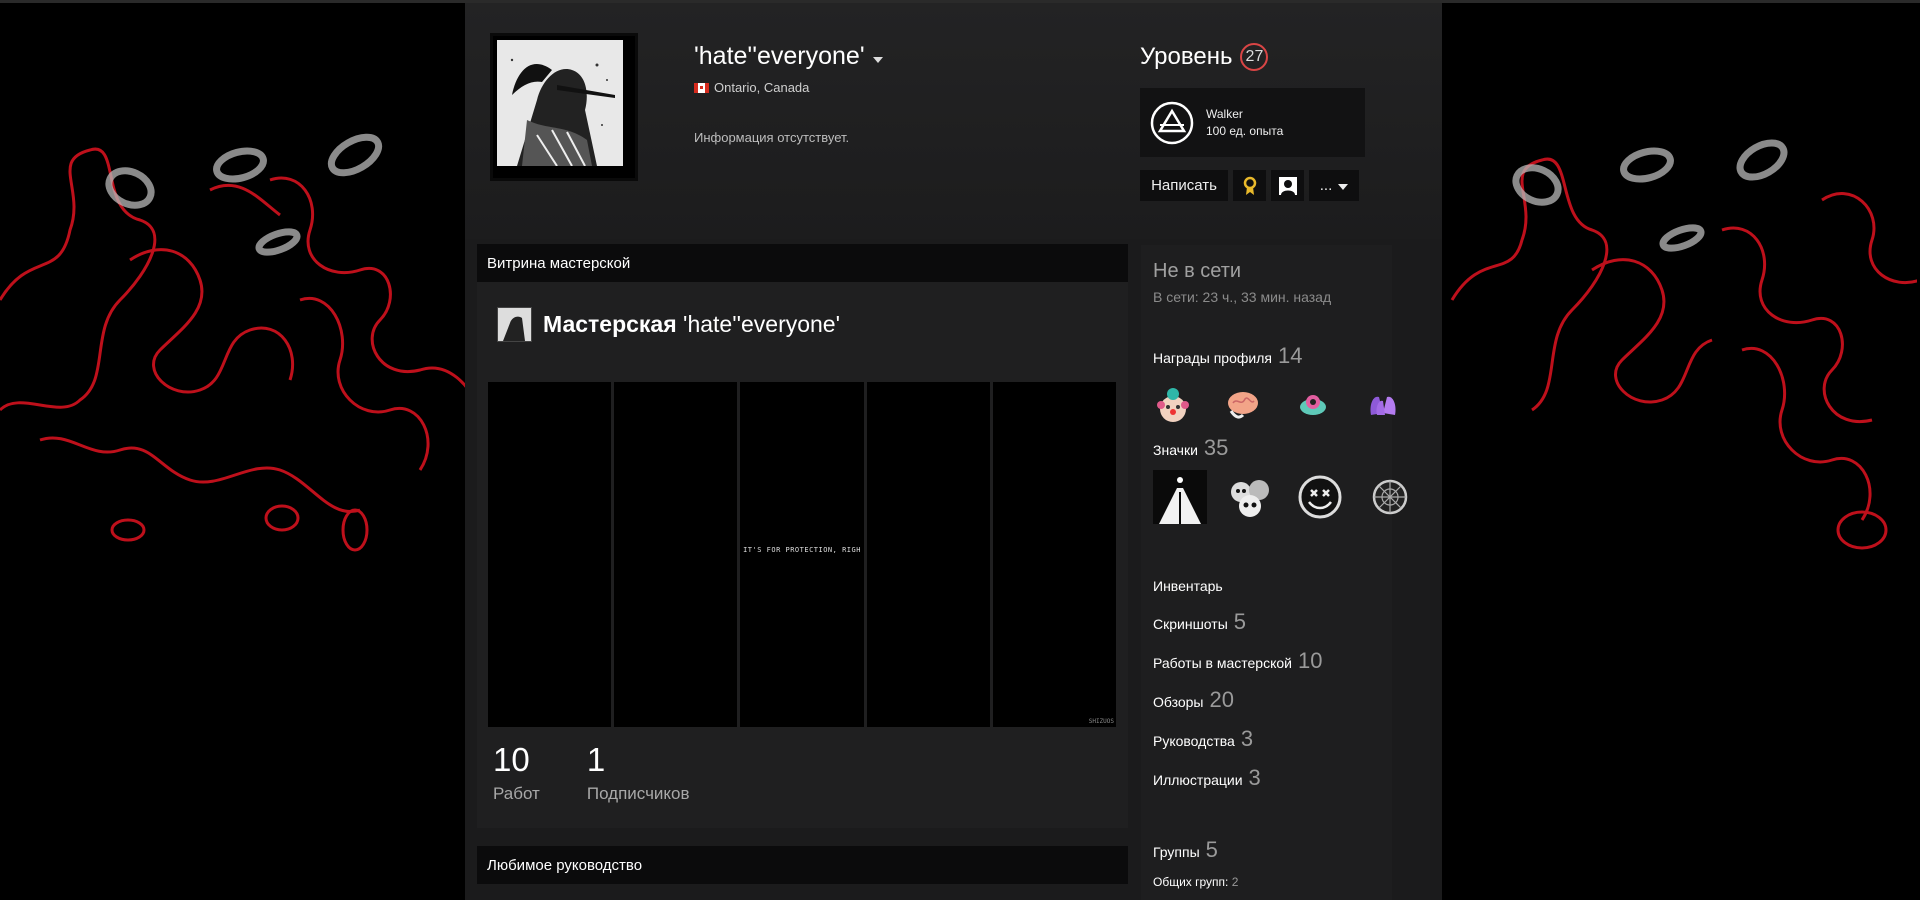 Image resolution: width=1920 pixels, height=900 pixels. I want to click on common-groups: Общих групп: 2, so click(1195, 882).